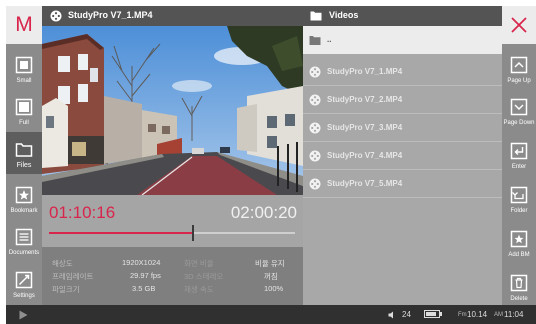 The width and height of the screenshot is (536, 324). What do you see at coordinates (344, 15) in the screenshot?
I see `file-browser-title: Videos` at bounding box center [344, 15].